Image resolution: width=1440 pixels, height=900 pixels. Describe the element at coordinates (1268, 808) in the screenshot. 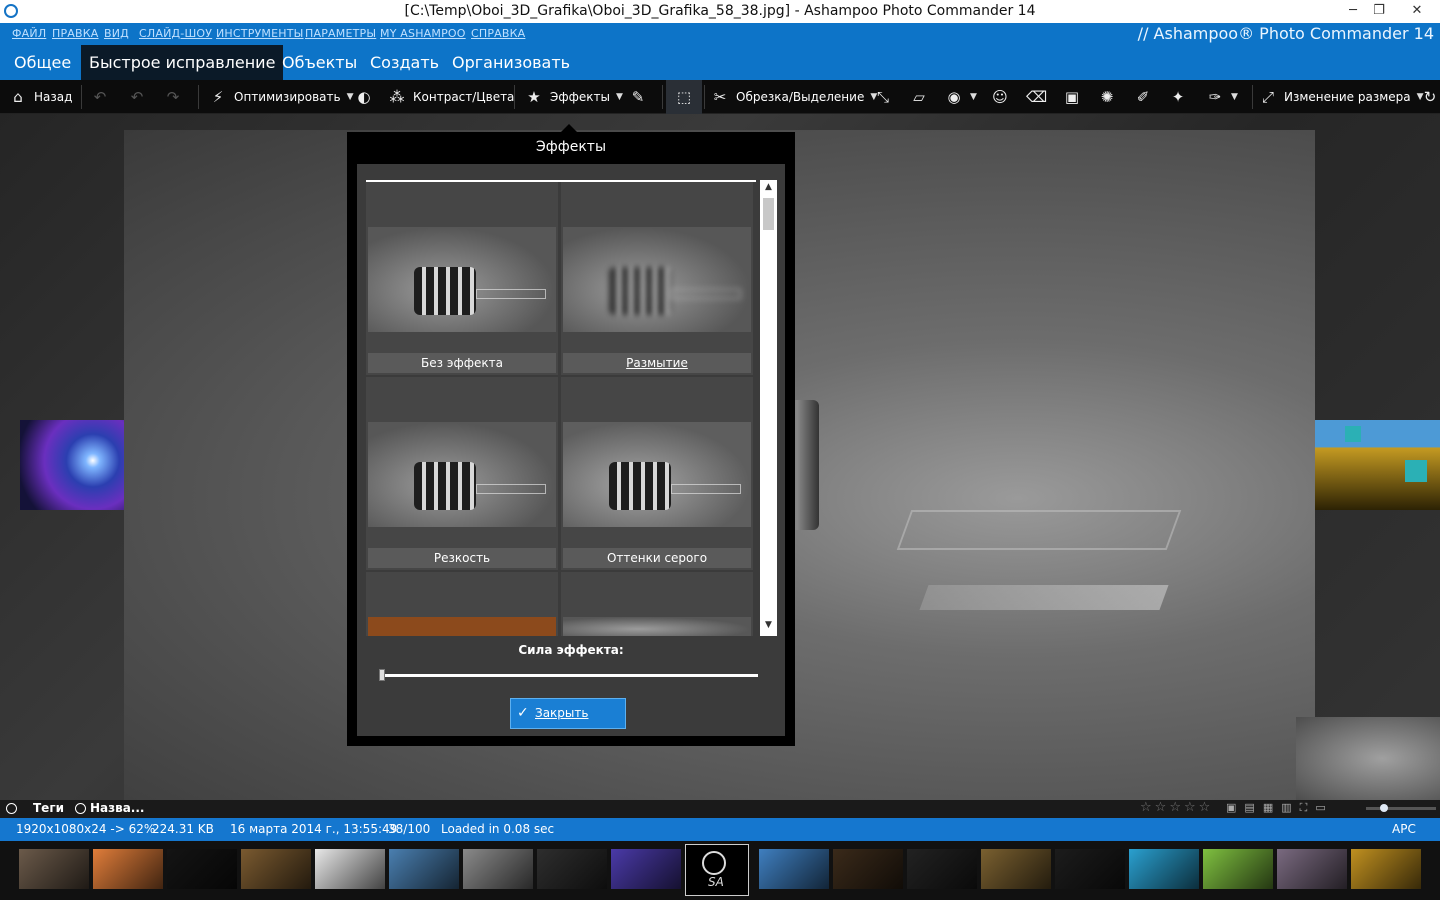

I see `grid-view-icon: ▦` at that location.